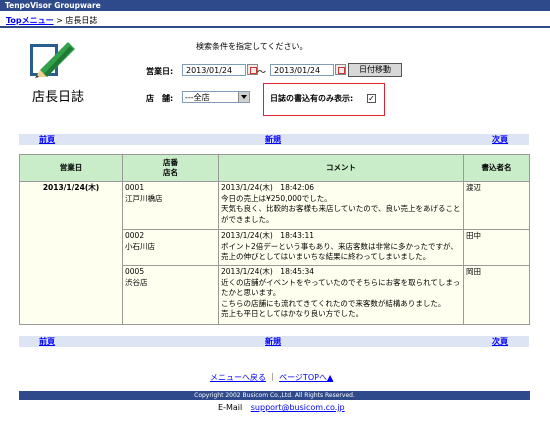  Describe the element at coordinates (340, 69) in the screenshot. I see `calendar-to-icon` at that location.